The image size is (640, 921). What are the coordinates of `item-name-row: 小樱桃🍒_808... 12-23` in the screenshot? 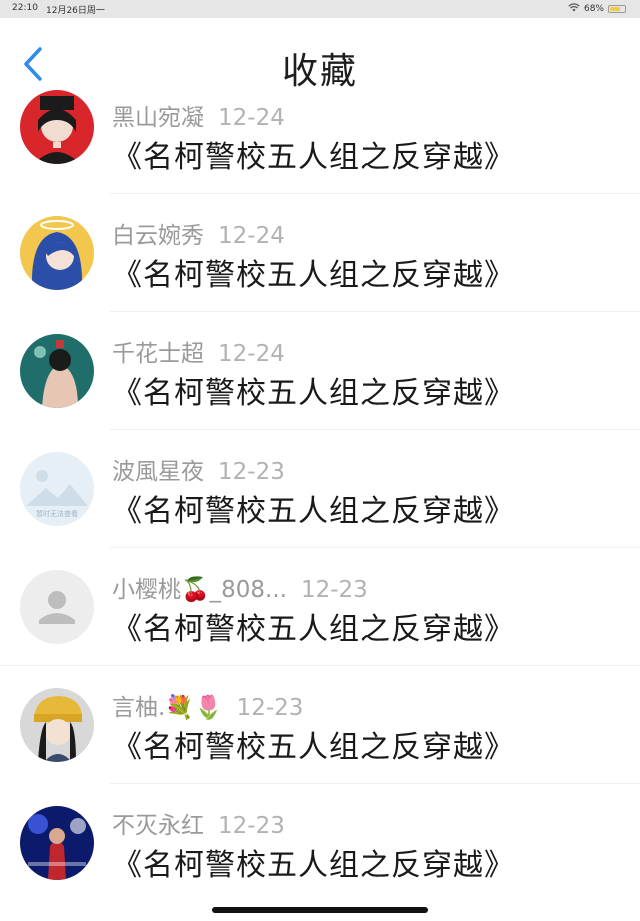 It's located at (240, 587).